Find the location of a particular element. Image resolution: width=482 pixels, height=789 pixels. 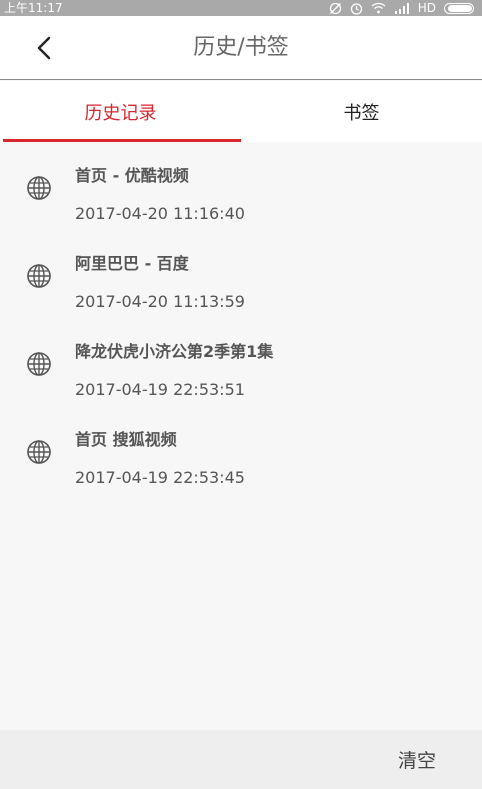

chevron-left-icon is located at coordinates (44, 48).